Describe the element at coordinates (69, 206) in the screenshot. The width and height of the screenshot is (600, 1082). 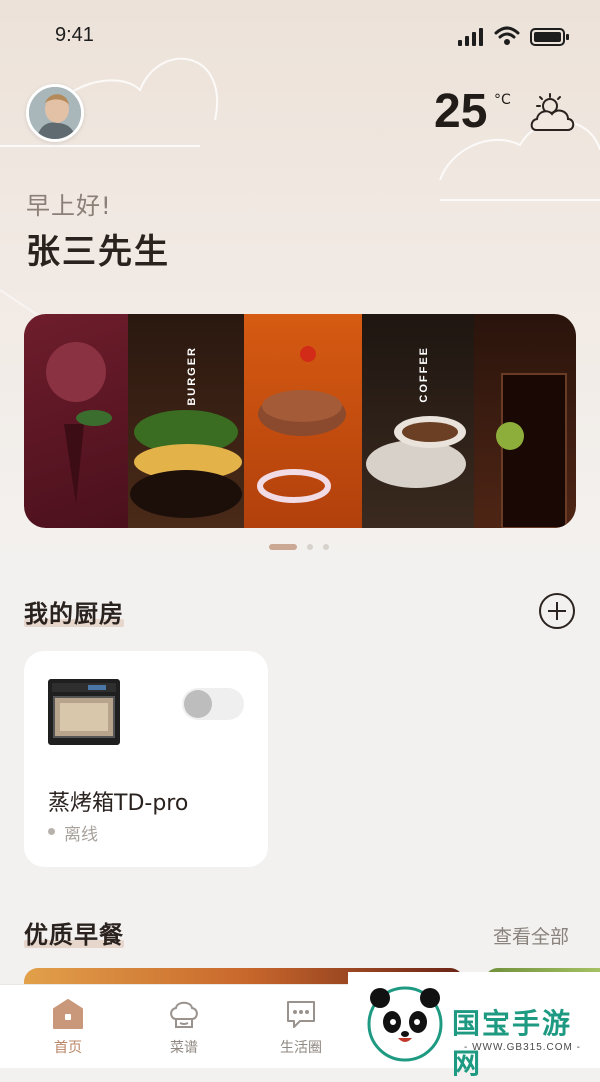
I see `greeting-text: 早上好!` at that location.